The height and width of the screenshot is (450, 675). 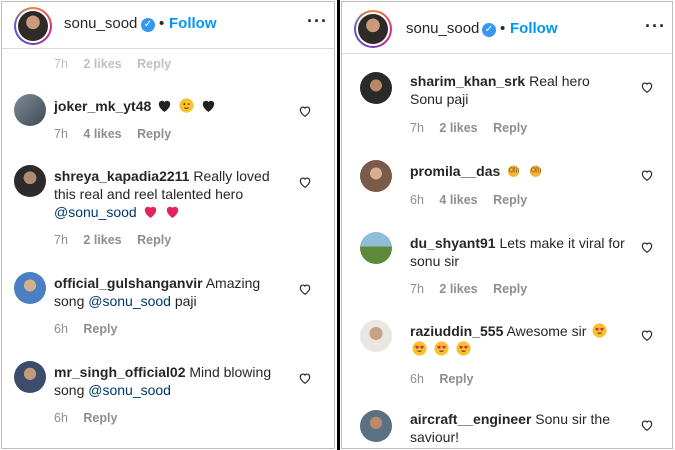 What do you see at coordinates (186, 105) in the screenshot?
I see `winking-face-emoji` at bounding box center [186, 105].